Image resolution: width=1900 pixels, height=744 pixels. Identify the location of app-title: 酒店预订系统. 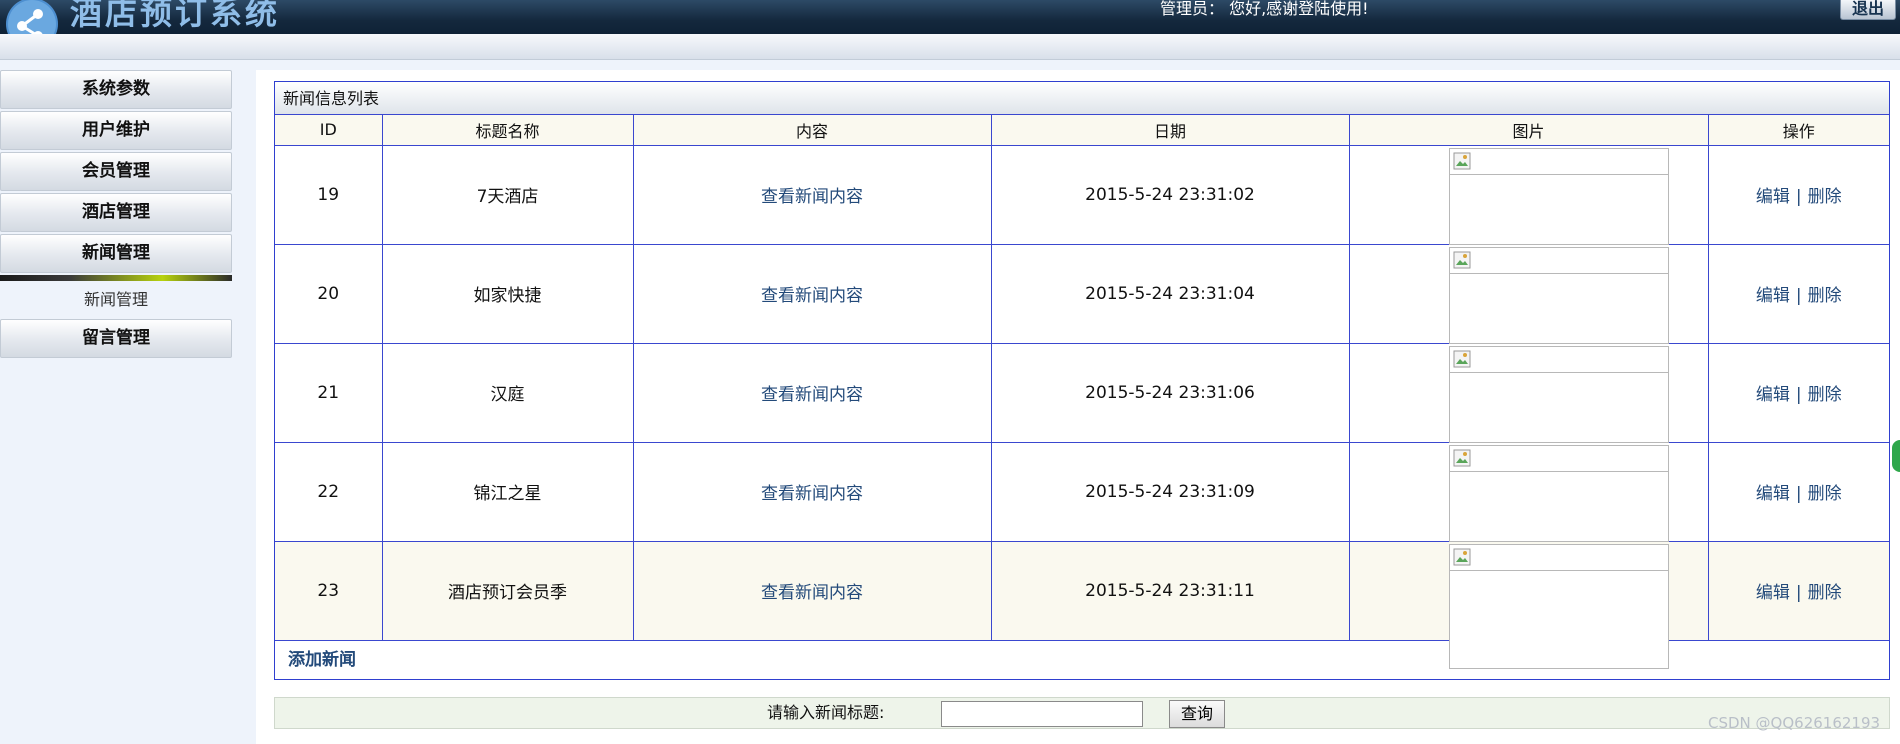
(175, 16).